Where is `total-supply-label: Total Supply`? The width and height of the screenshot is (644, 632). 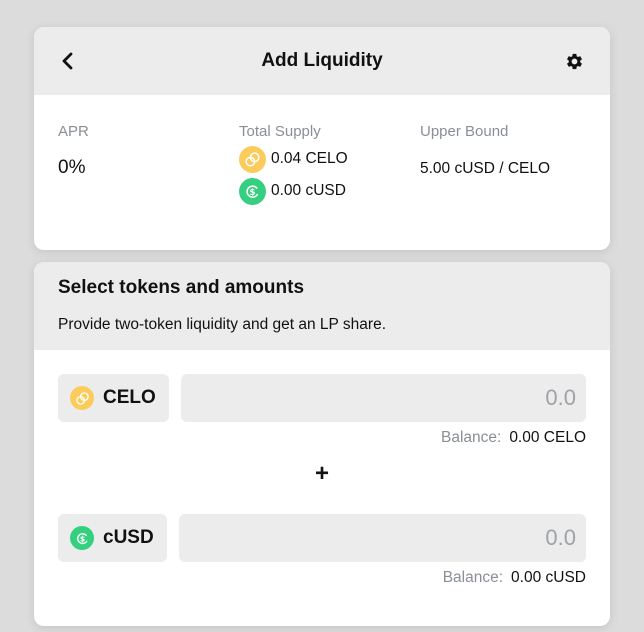 total-supply-label: Total Supply is located at coordinates (280, 131).